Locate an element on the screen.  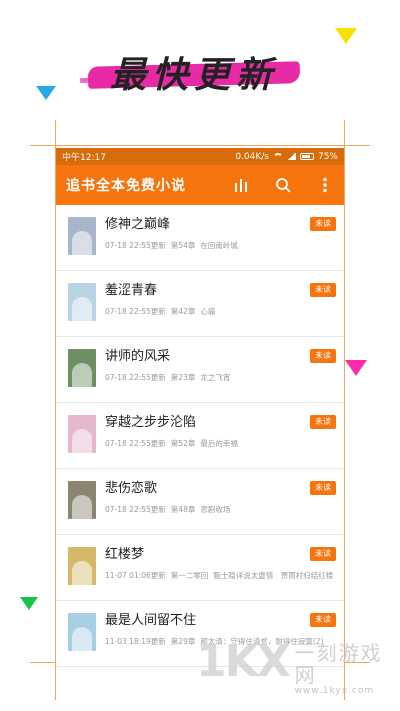
watermark-url: www.1kyx.com is located at coordinates (334, 691).